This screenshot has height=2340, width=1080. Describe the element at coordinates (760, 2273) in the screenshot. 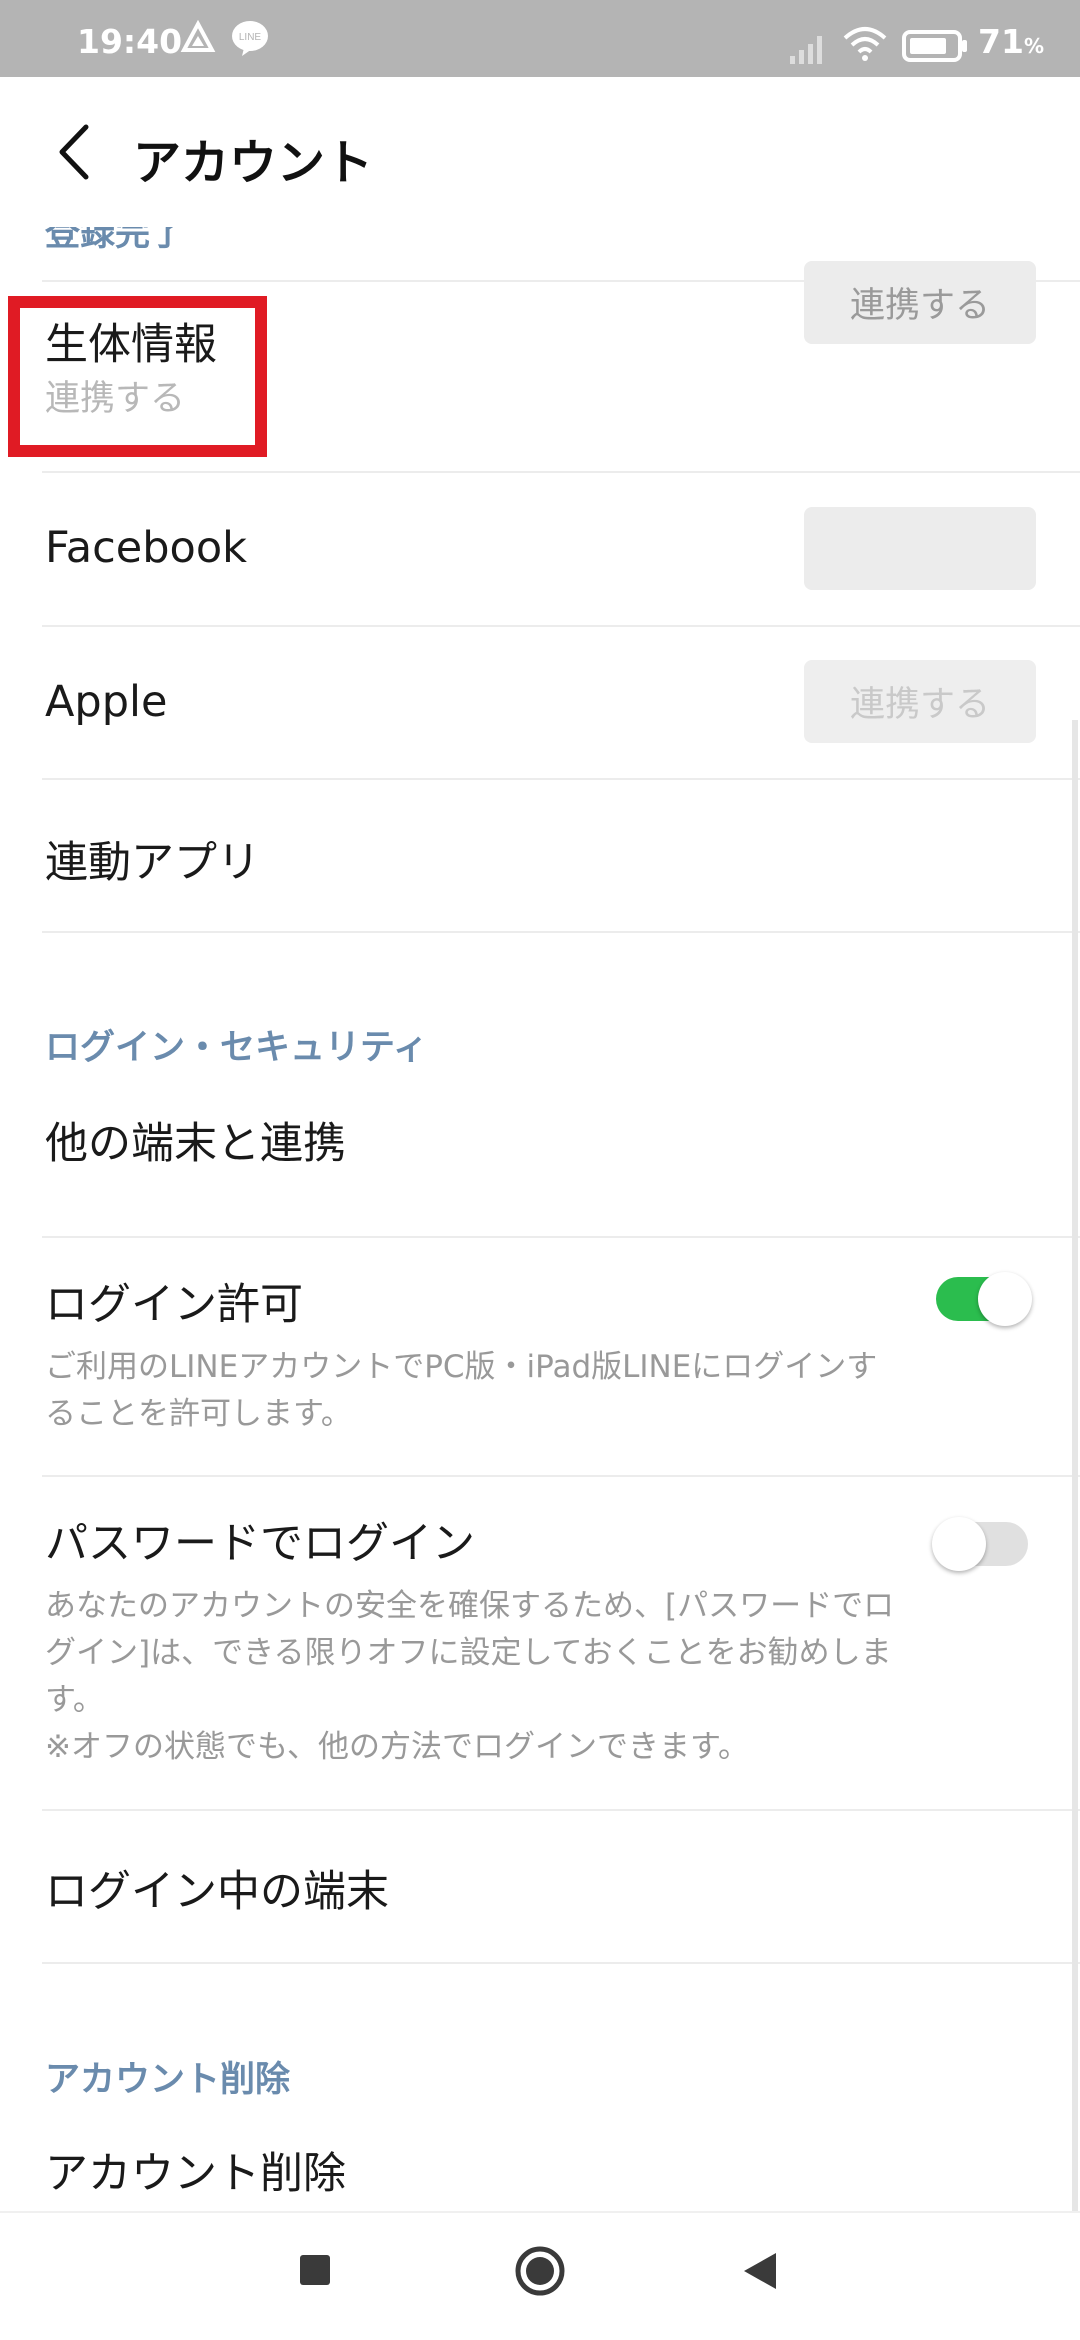

I see `back-triangle-icon` at that location.